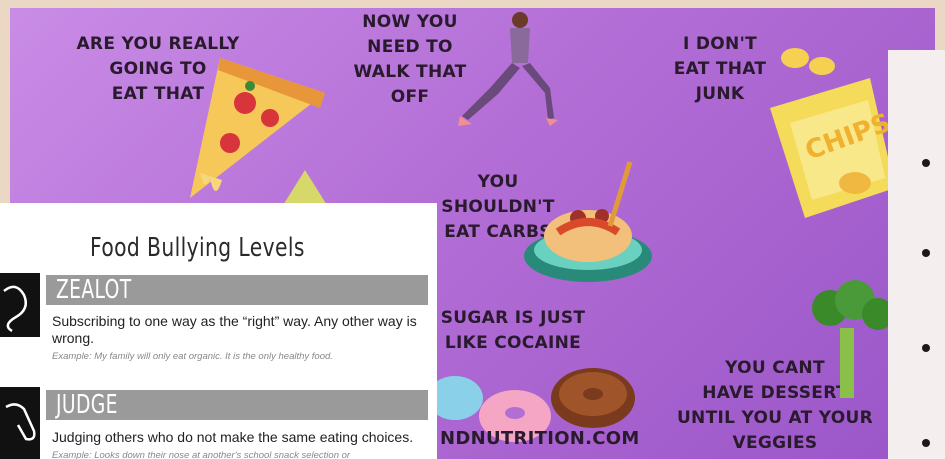 This screenshot has width=945, height=459. What do you see at coordinates (853, 339) in the screenshot?
I see `broccoli-illustration` at bounding box center [853, 339].